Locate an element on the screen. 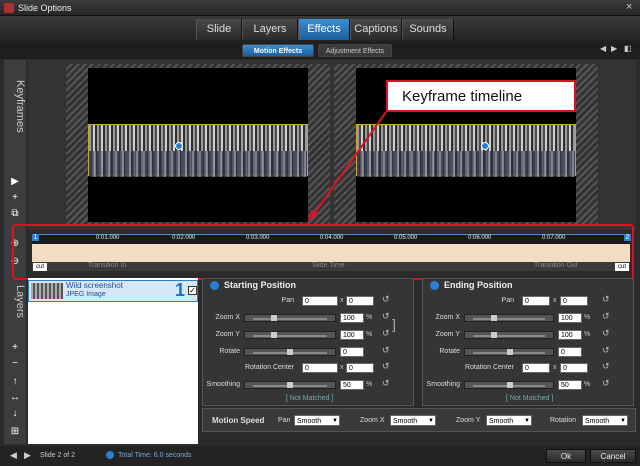  cancel-button: Cancel is located at coordinates (613, 456).